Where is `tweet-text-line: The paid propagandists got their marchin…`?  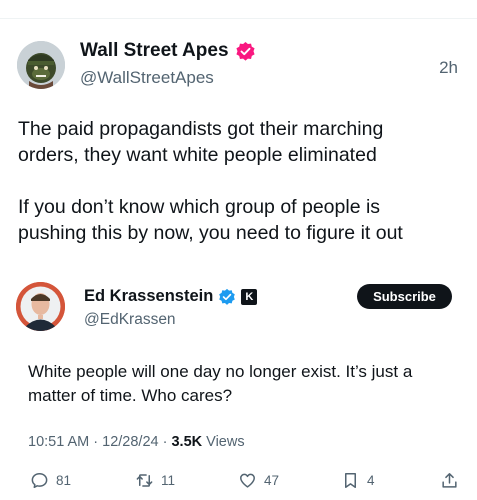
tweet-text-line: The paid propagandists got their marchin… is located at coordinates (201, 129).